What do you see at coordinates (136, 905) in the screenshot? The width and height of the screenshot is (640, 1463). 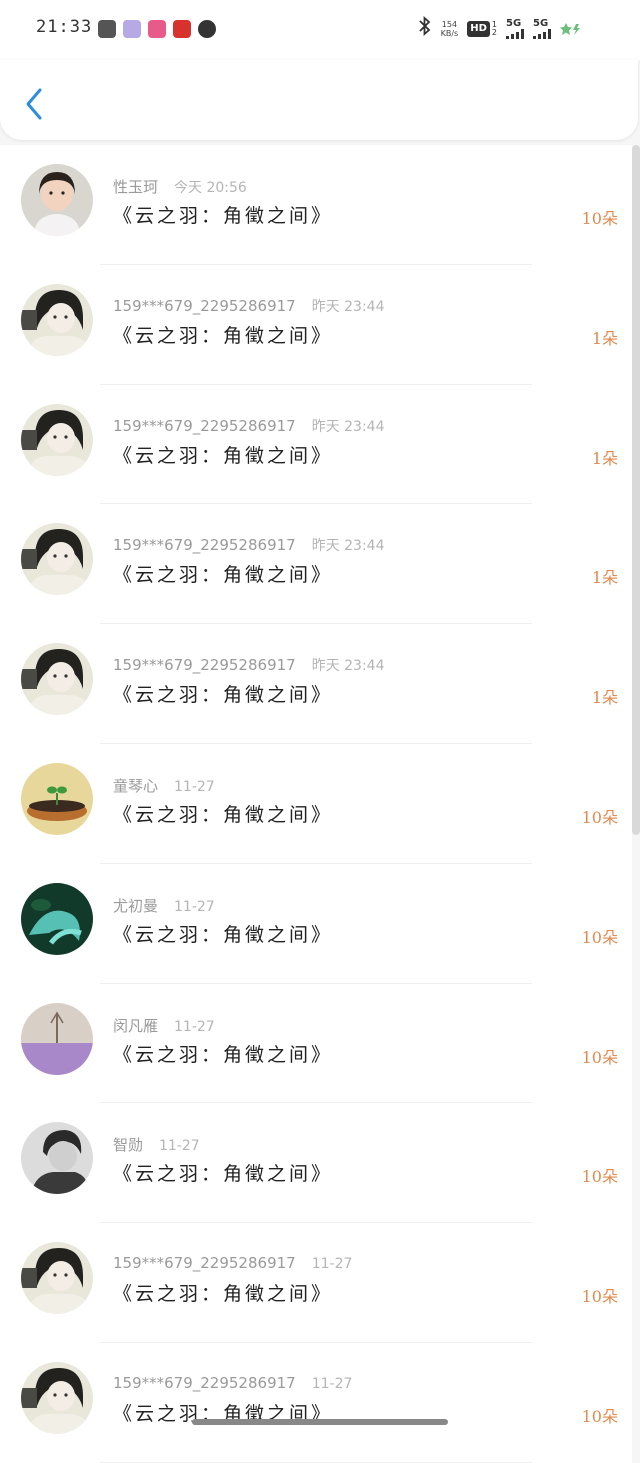 I see `user-name: 尤初曼` at bounding box center [136, 905].